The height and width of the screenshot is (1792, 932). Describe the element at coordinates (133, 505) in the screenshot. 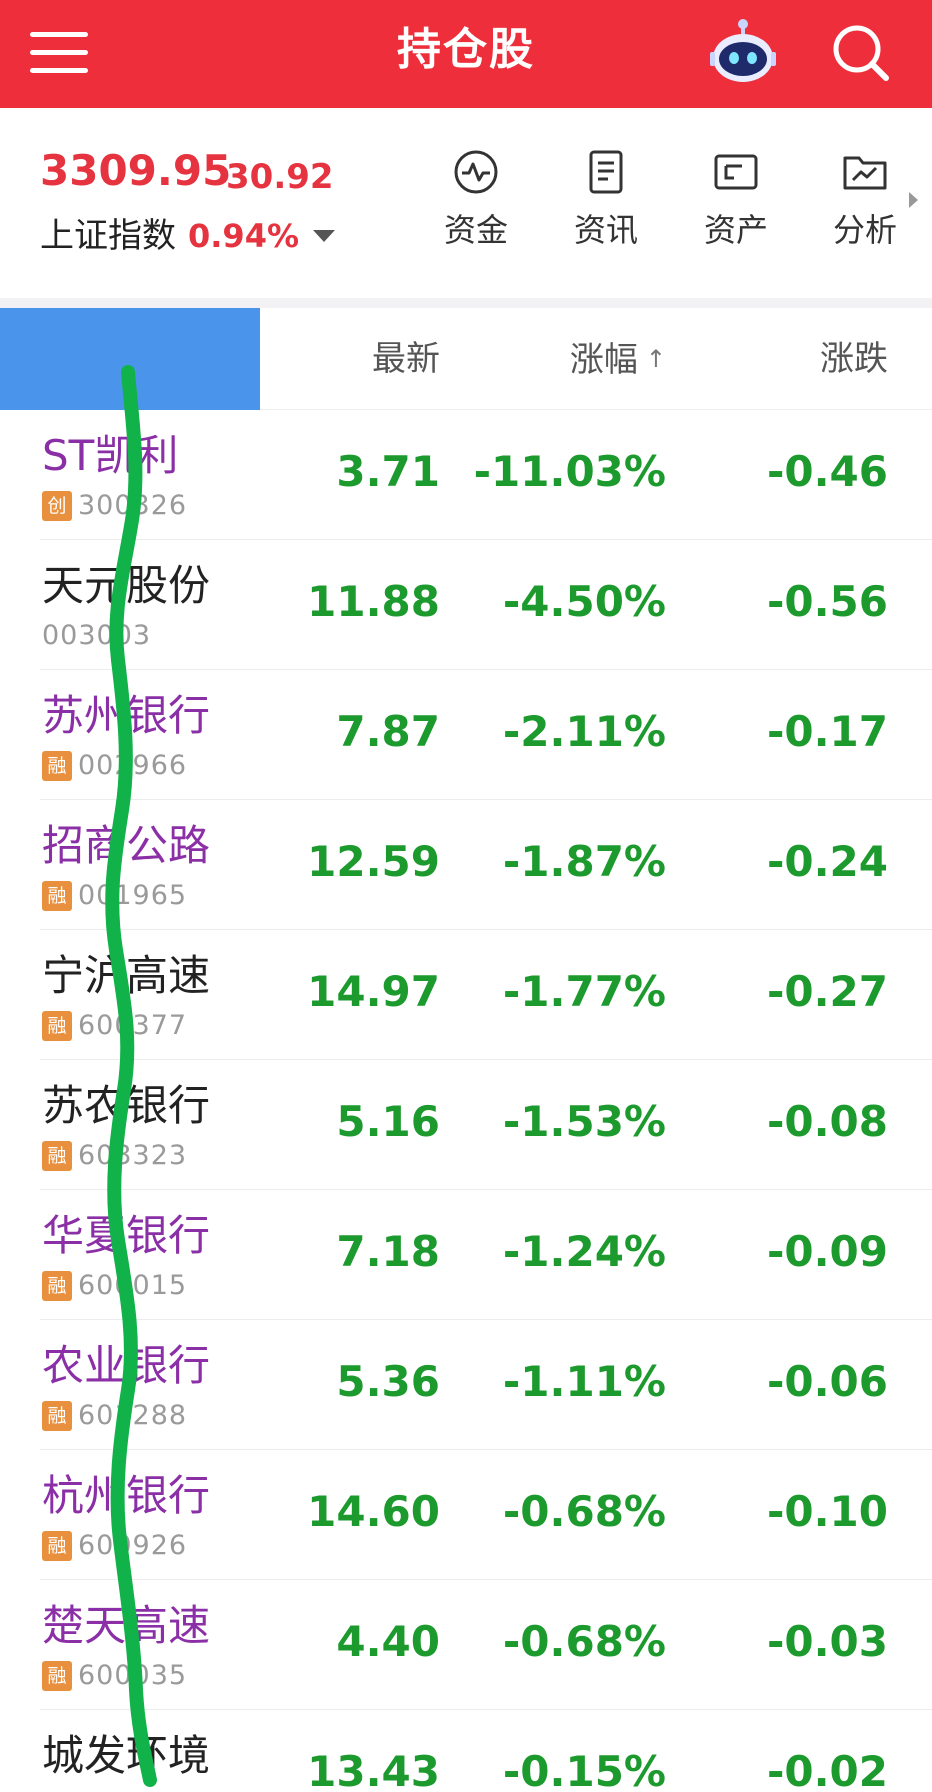

I see `stock-code: 300326` at that location.